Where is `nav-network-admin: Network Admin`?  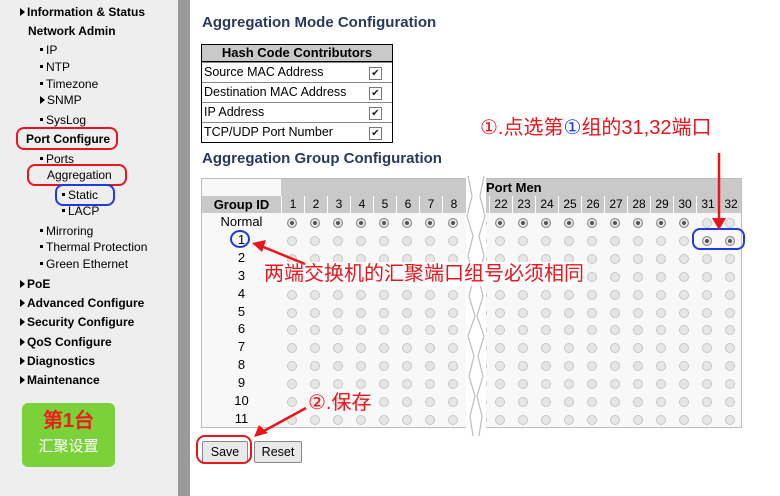
nav-network-admin: Network Admin is located at coordinates (72, 31).